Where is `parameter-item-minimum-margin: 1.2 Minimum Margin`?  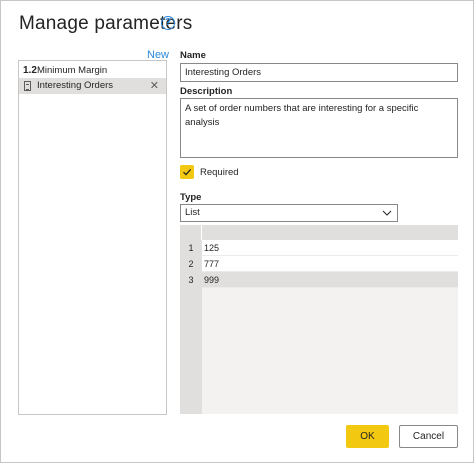
parameter-item-minimum-margin: 1.2 Minimum Margin is located at coordinates (92, 71).